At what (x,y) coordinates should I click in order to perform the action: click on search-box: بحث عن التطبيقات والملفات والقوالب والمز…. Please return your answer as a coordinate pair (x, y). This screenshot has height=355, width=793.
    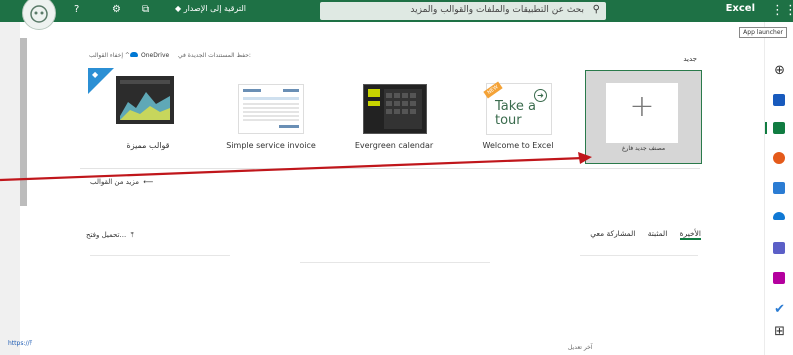
    Looking at the image, I should click on (463, 11).